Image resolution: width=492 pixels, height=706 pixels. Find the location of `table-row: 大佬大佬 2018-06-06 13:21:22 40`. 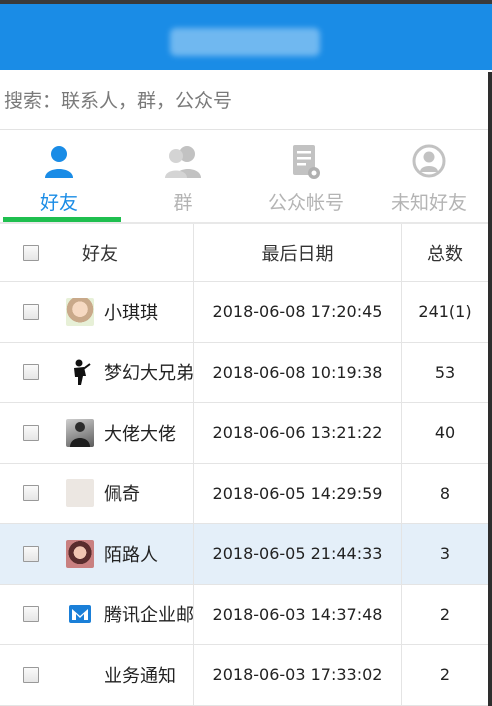

table-row: 大佬大佬 2018-06-06 13:21:22 40 is located at coordinates (244, 433).